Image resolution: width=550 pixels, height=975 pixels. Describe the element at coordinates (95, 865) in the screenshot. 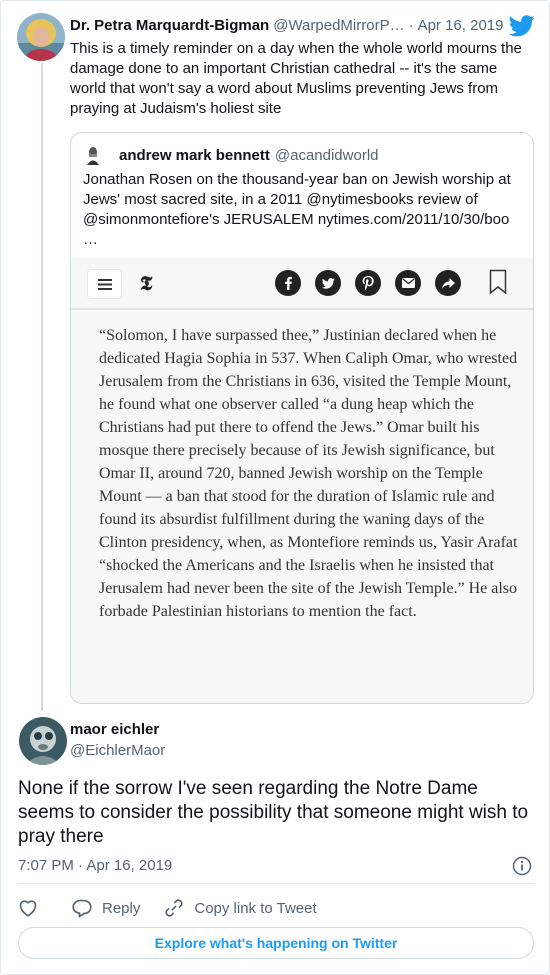

I see `main-tweet-timestamp: 7:07 PM · Apr 16, 2019` at that location.